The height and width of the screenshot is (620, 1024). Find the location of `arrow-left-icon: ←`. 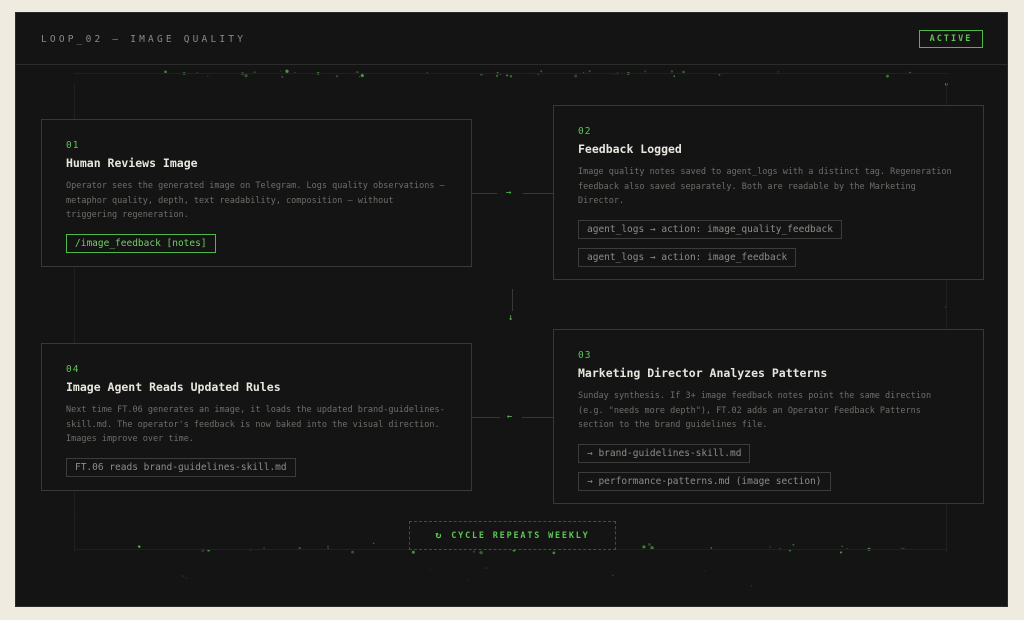

arrow-left-icon: ← is located at coordinates (510, 417).